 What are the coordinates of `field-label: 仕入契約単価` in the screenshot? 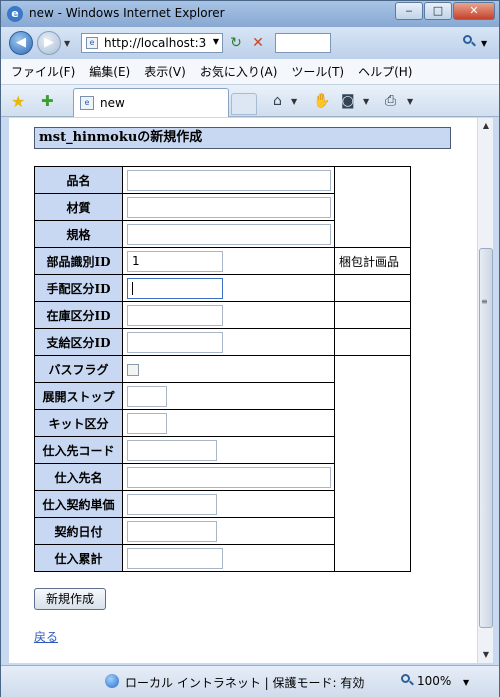 It's located at (78, 504).